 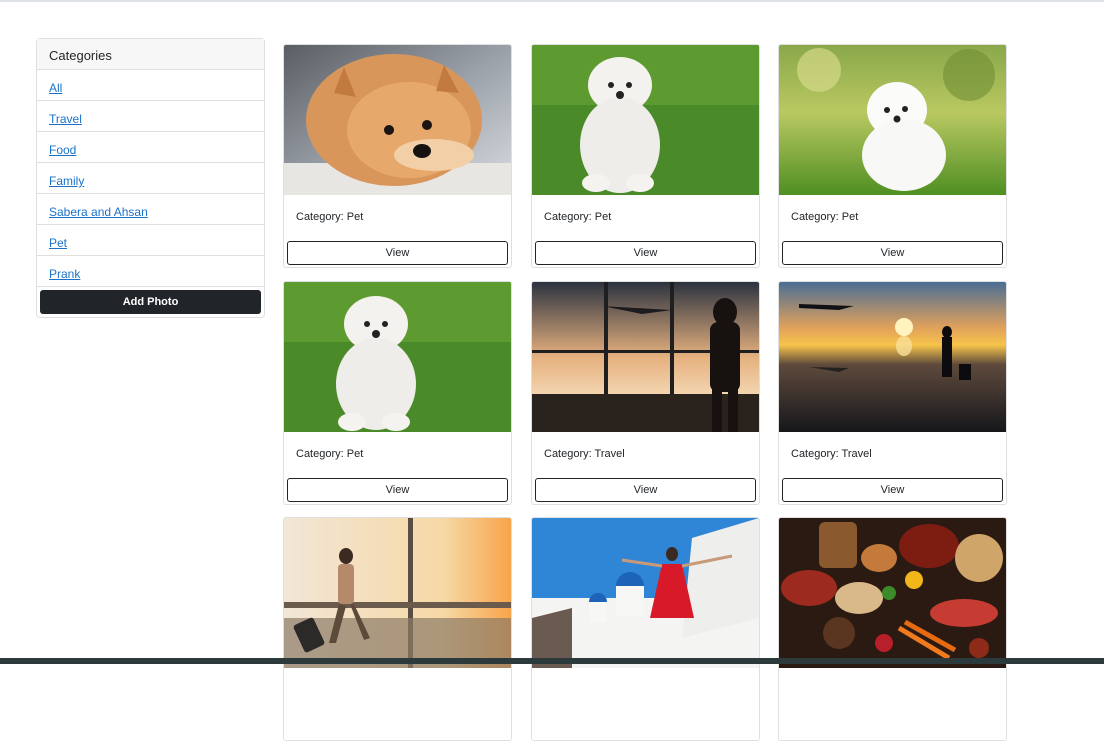 I want to click on category-link-travel: Travel, so click(x=65, y=119).